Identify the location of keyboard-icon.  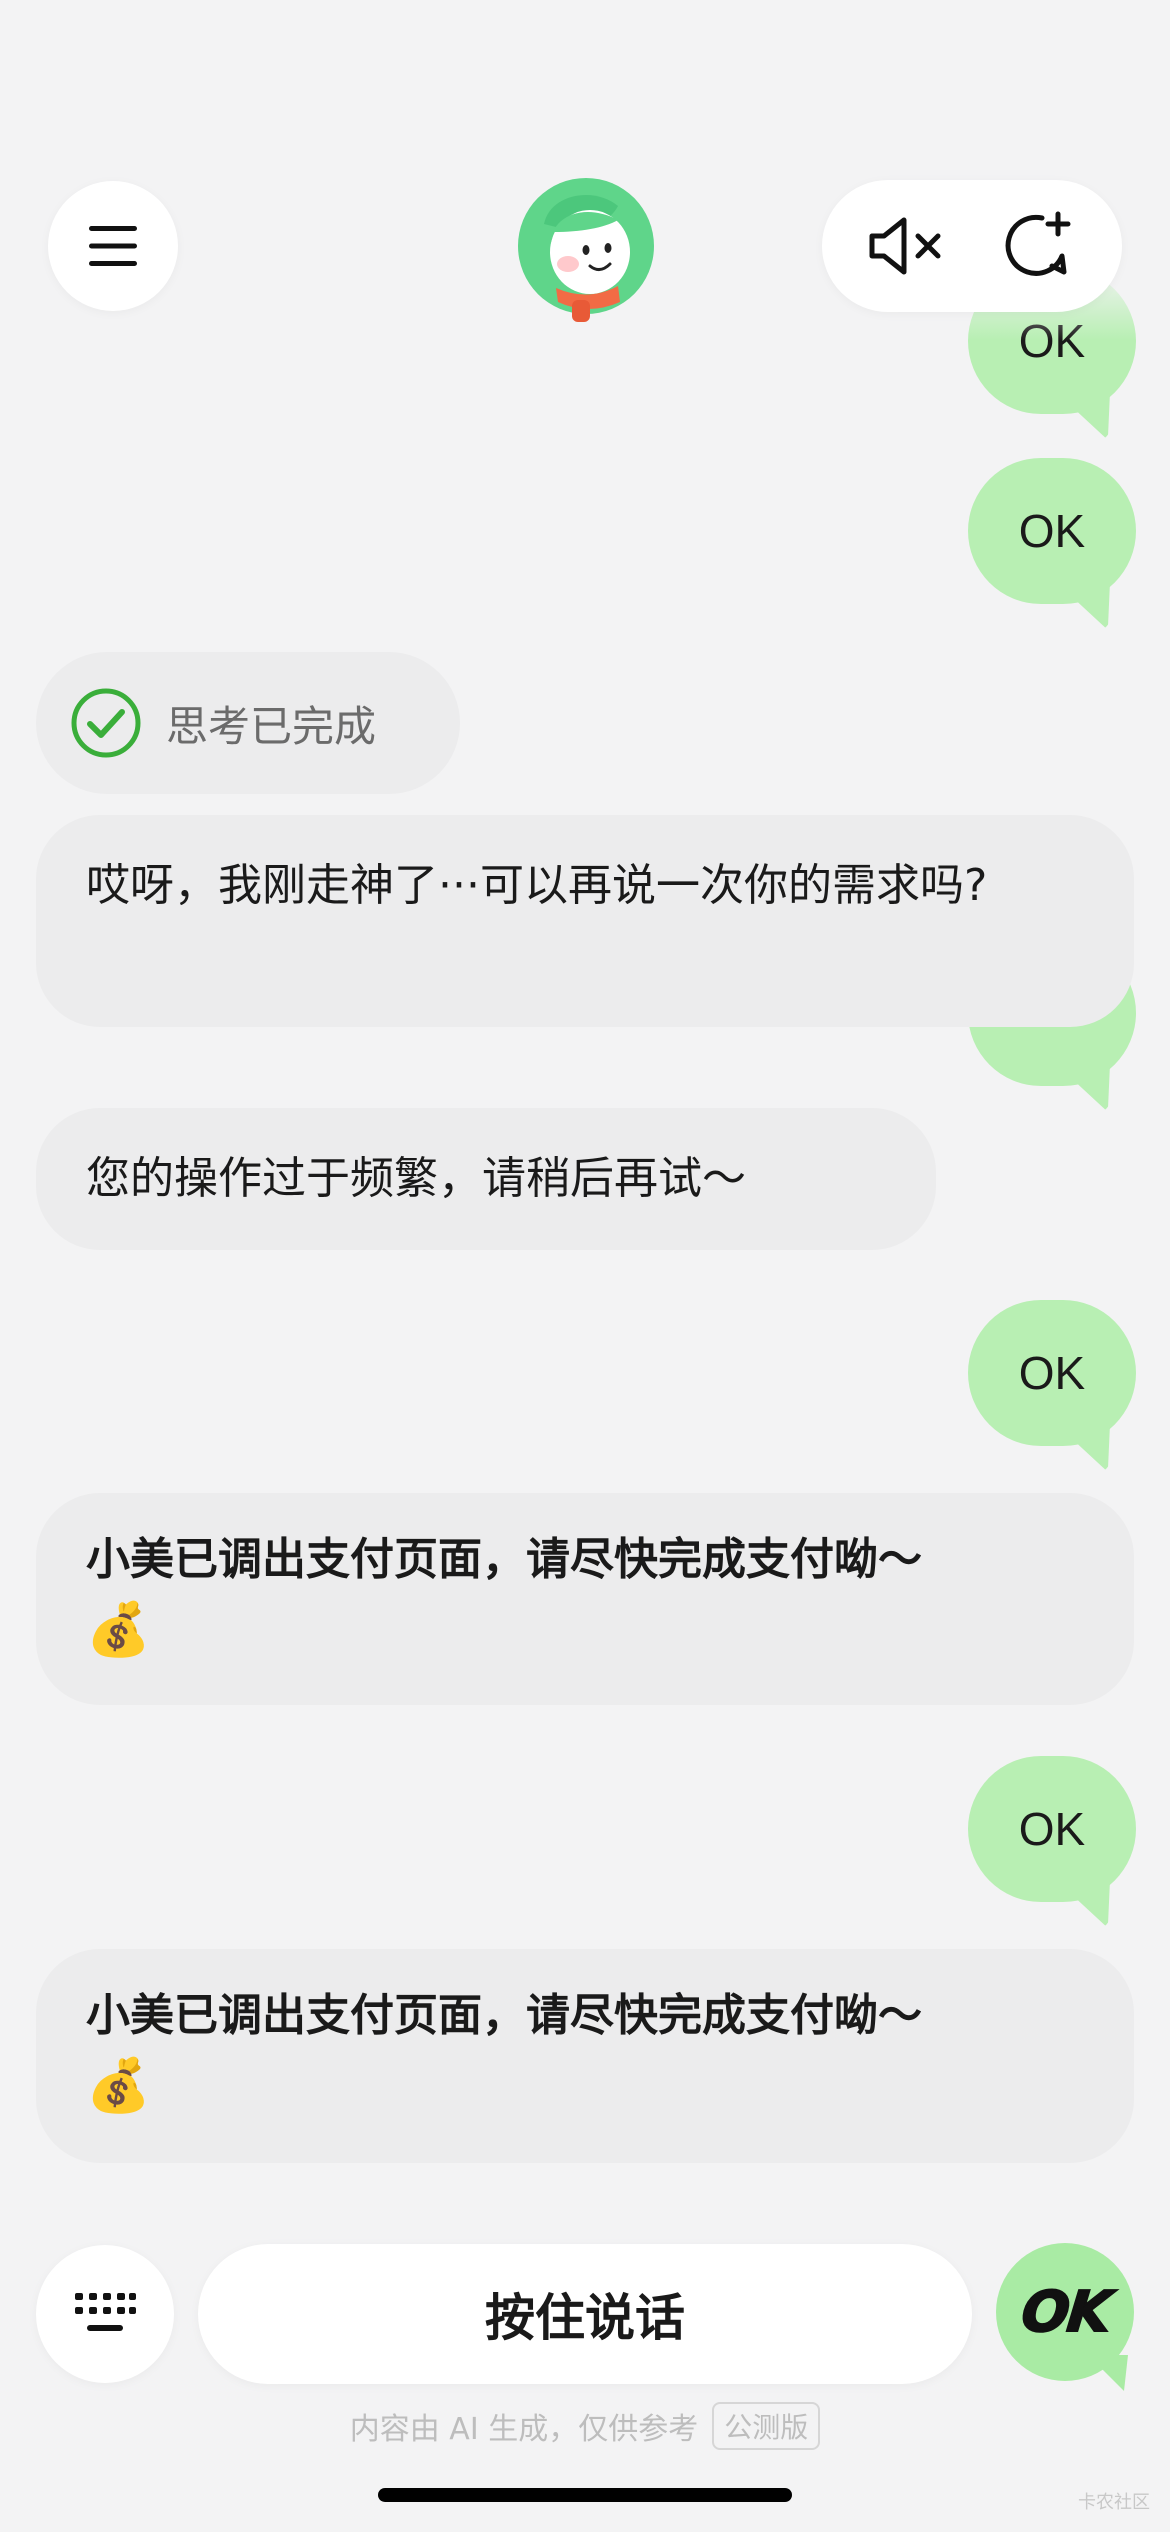
(105, 2312).